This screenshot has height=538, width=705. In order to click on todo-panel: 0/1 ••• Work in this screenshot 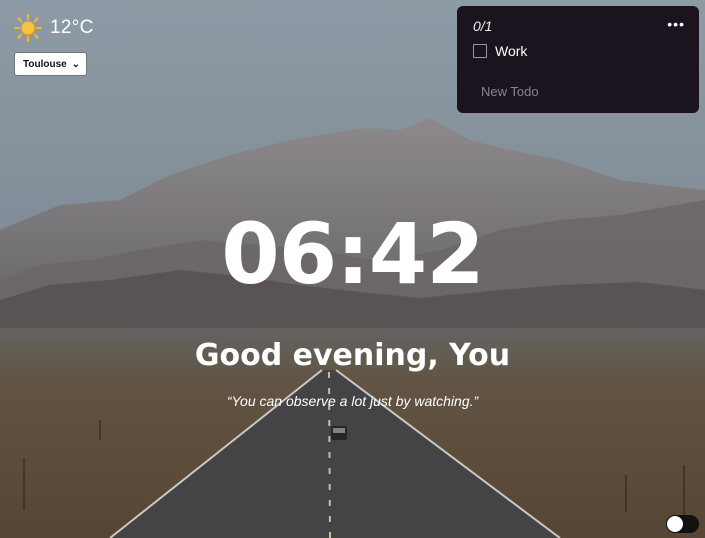, I will do `click(578, 59)`.